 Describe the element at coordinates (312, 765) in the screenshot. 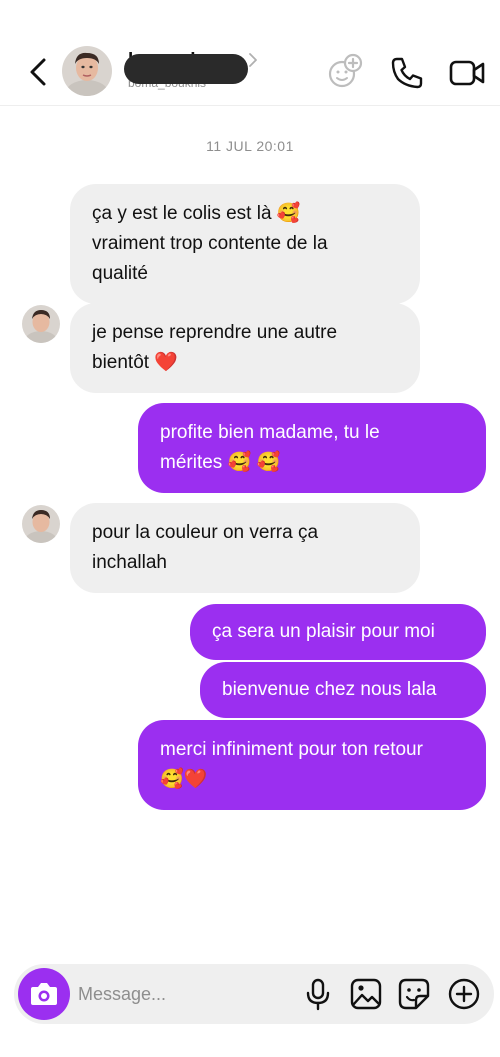

I see `message-bubble-outgoing: merci infiniment pour ton retour 🥰❤️` at that location.